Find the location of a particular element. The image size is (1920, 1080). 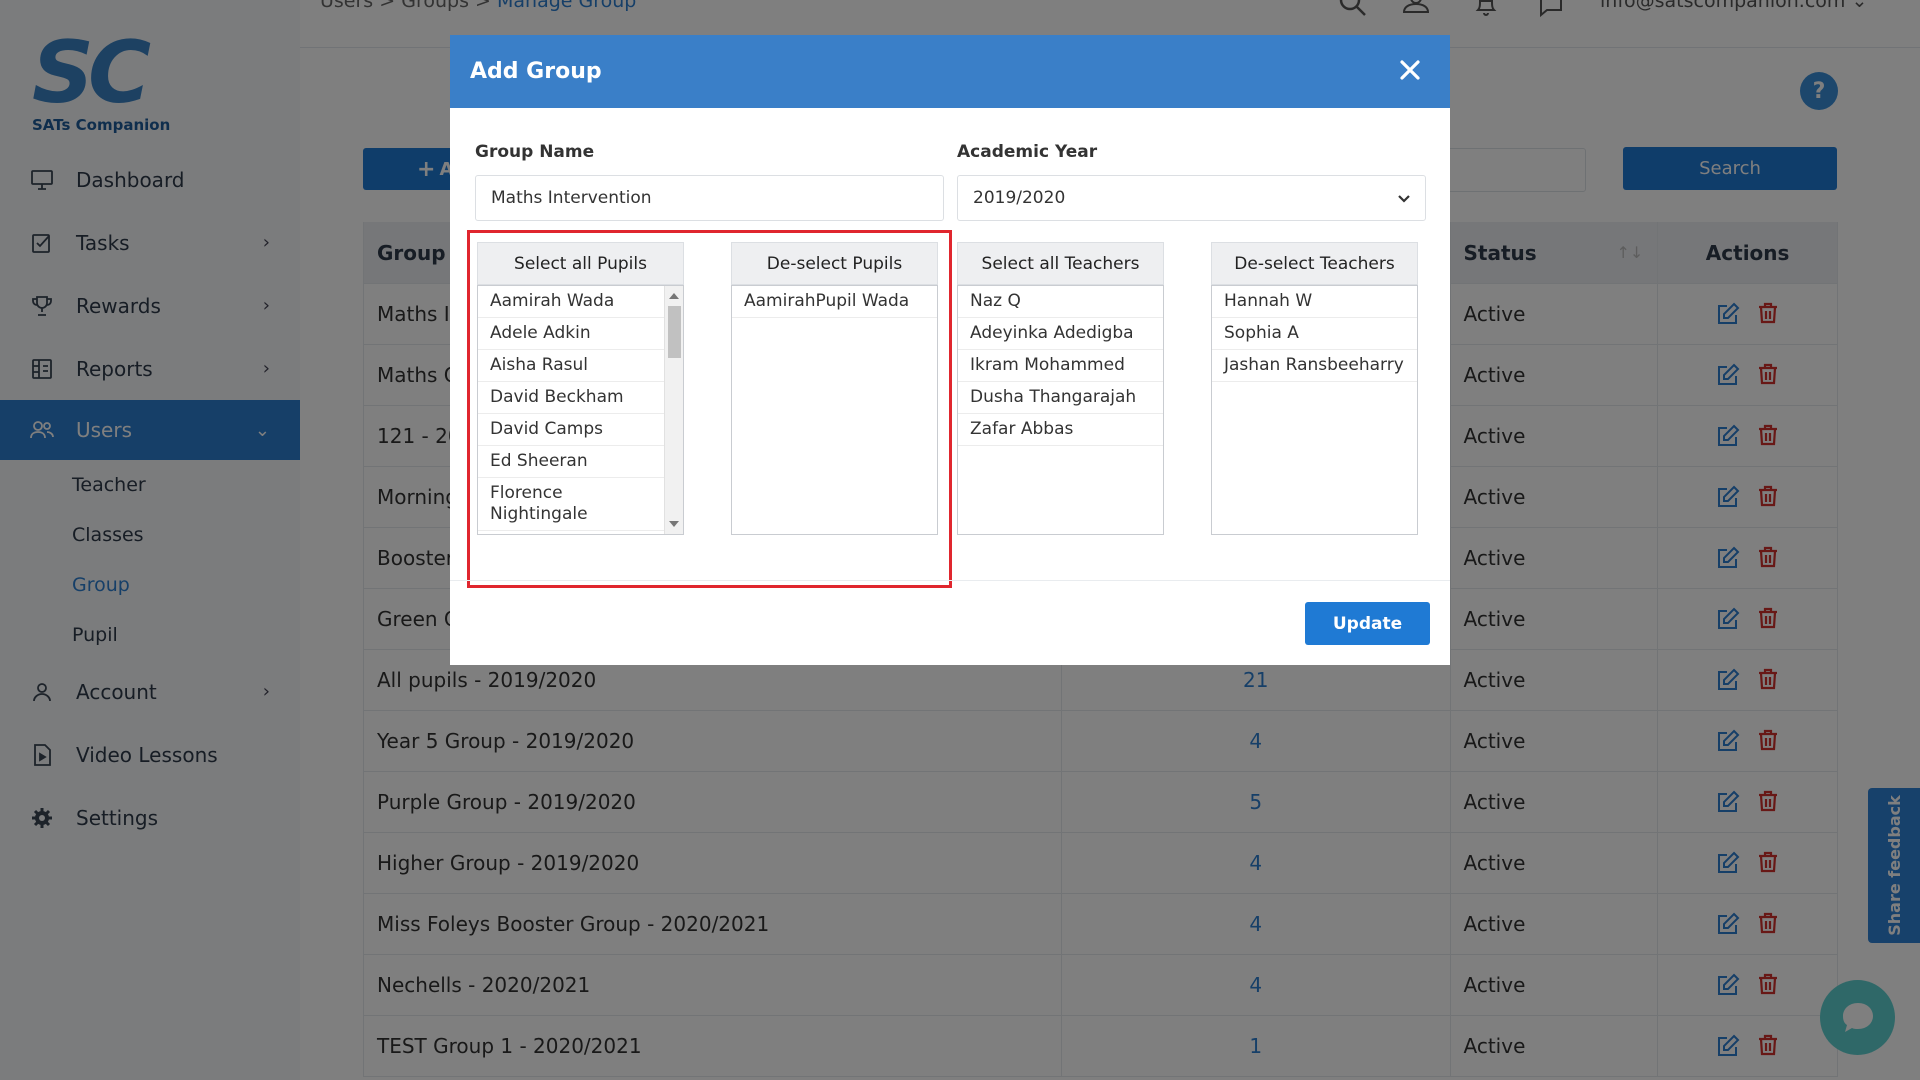

list-option: Zafar Abbas is located at coordinates (1060, 430).